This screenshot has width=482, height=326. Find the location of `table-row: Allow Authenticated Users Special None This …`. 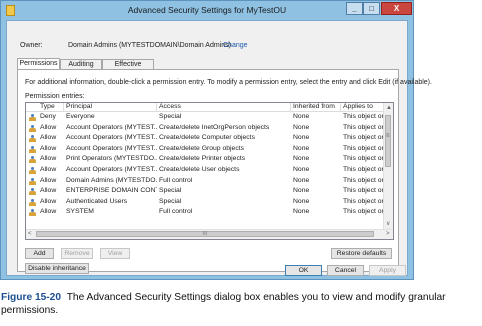

table-row: Allow Authenticated Users Special None This … is located at coordinates (205, 202).